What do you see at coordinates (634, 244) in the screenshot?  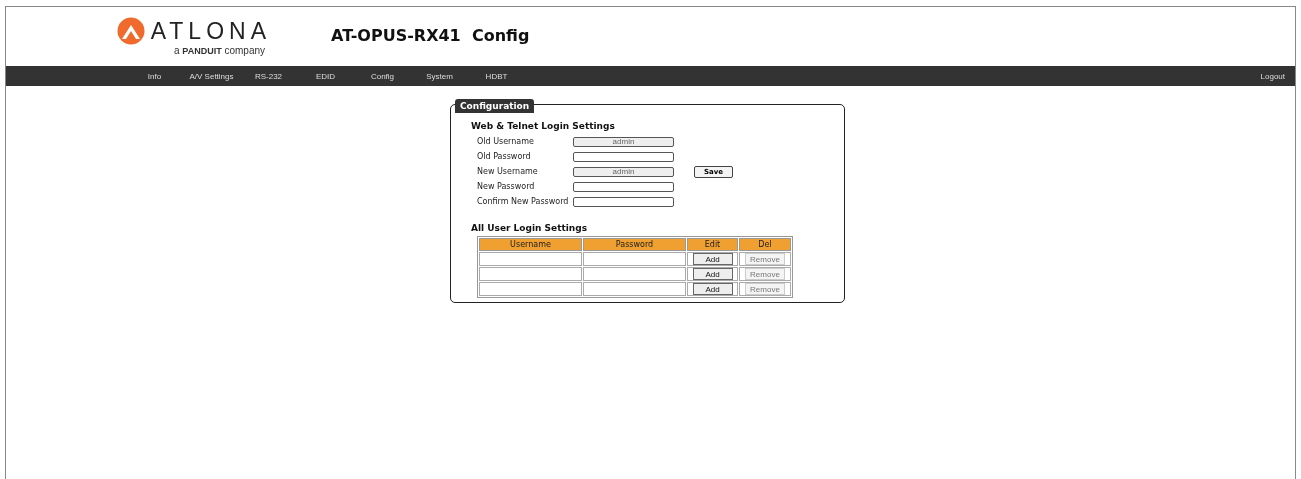 I see `column-header: Password` at bounding box center [634, 244].